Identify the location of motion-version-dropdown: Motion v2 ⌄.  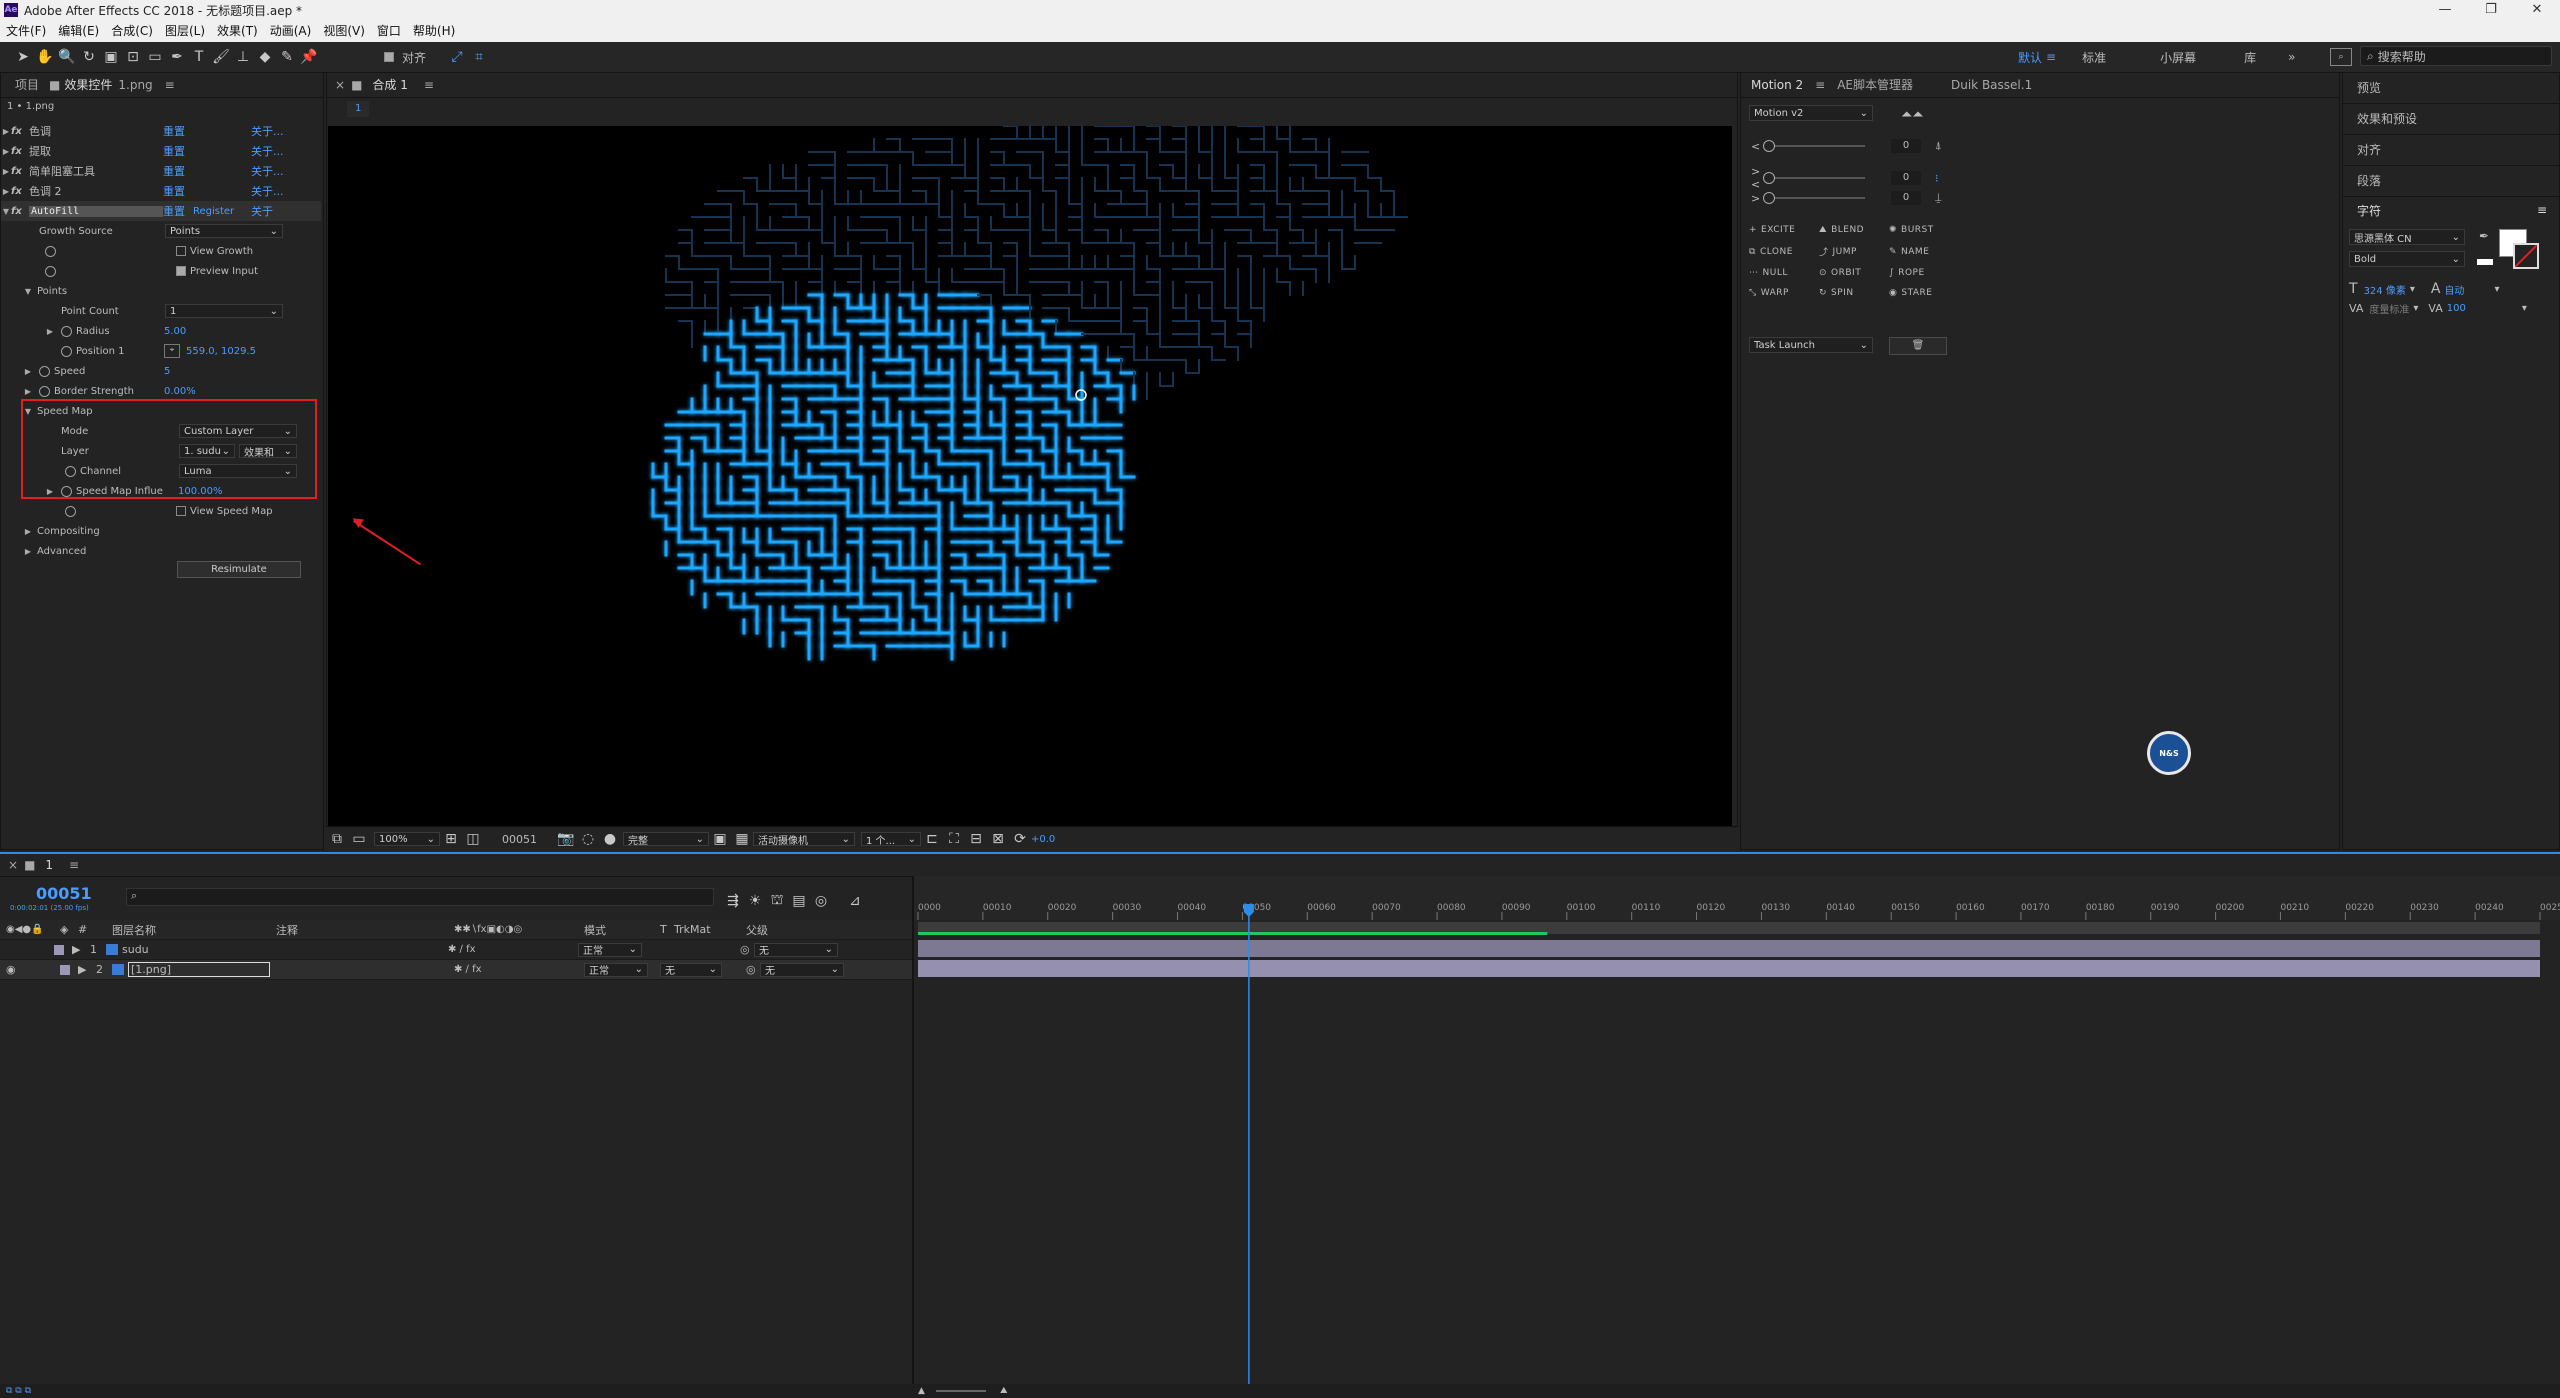
(1811, 113).